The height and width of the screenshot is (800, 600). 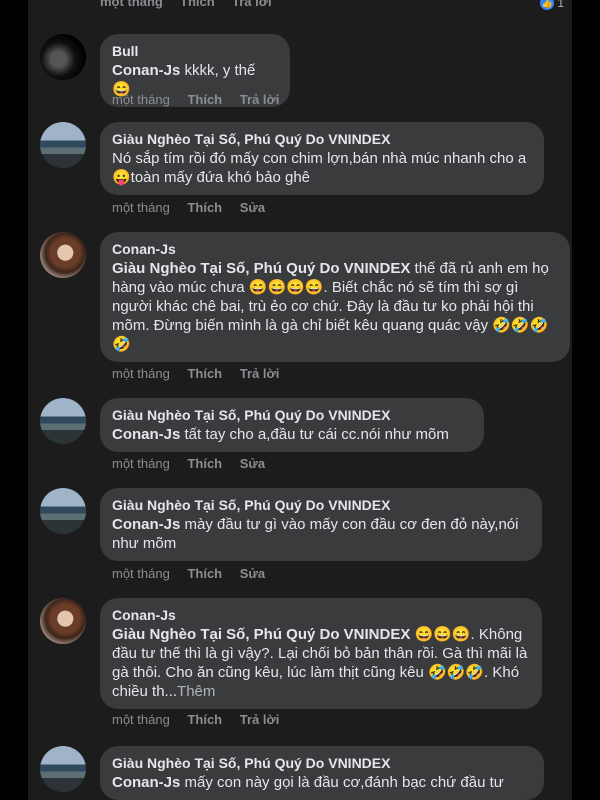 I want to click on reaction-summary: 👍 1, so click(x=552, y=5).